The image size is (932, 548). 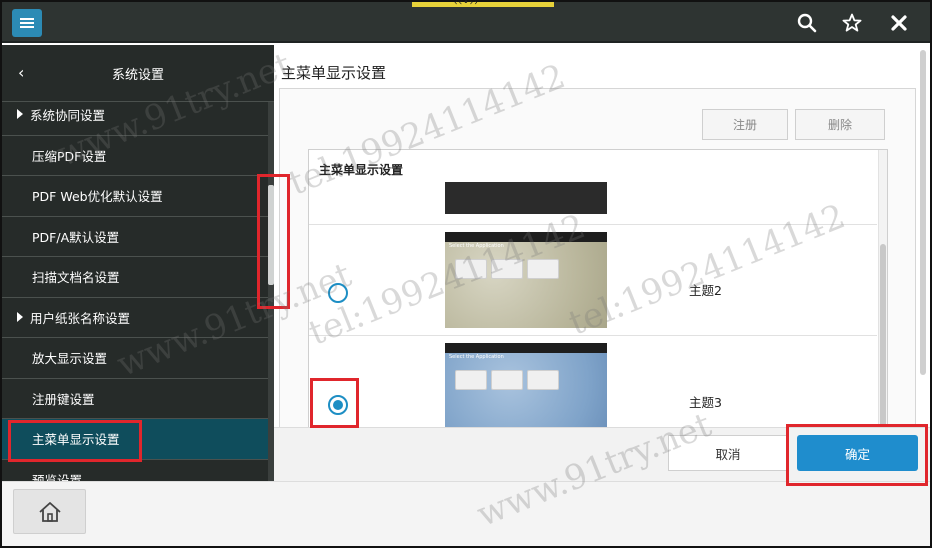 What do you see at coordinates (76, 278) in the screenshot?
I see `sidebar-item-label: 扫描文档名设置` at bounding box center [76, 278].